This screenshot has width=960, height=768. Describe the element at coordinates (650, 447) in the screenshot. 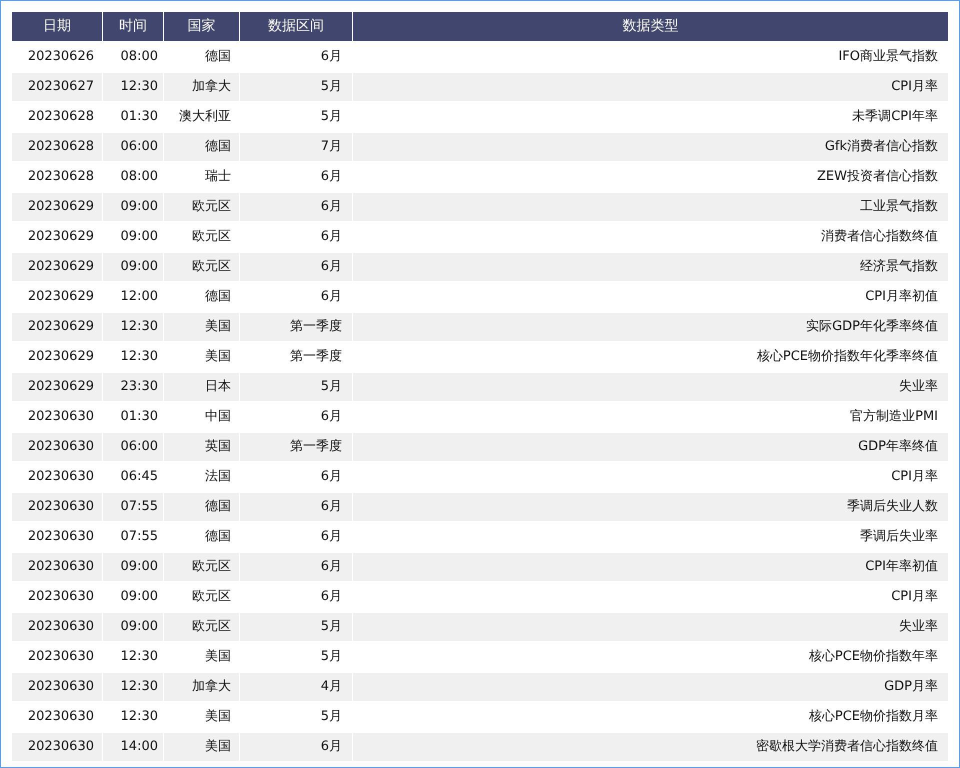

I see `table-cell: GDP年率终值` at that location.